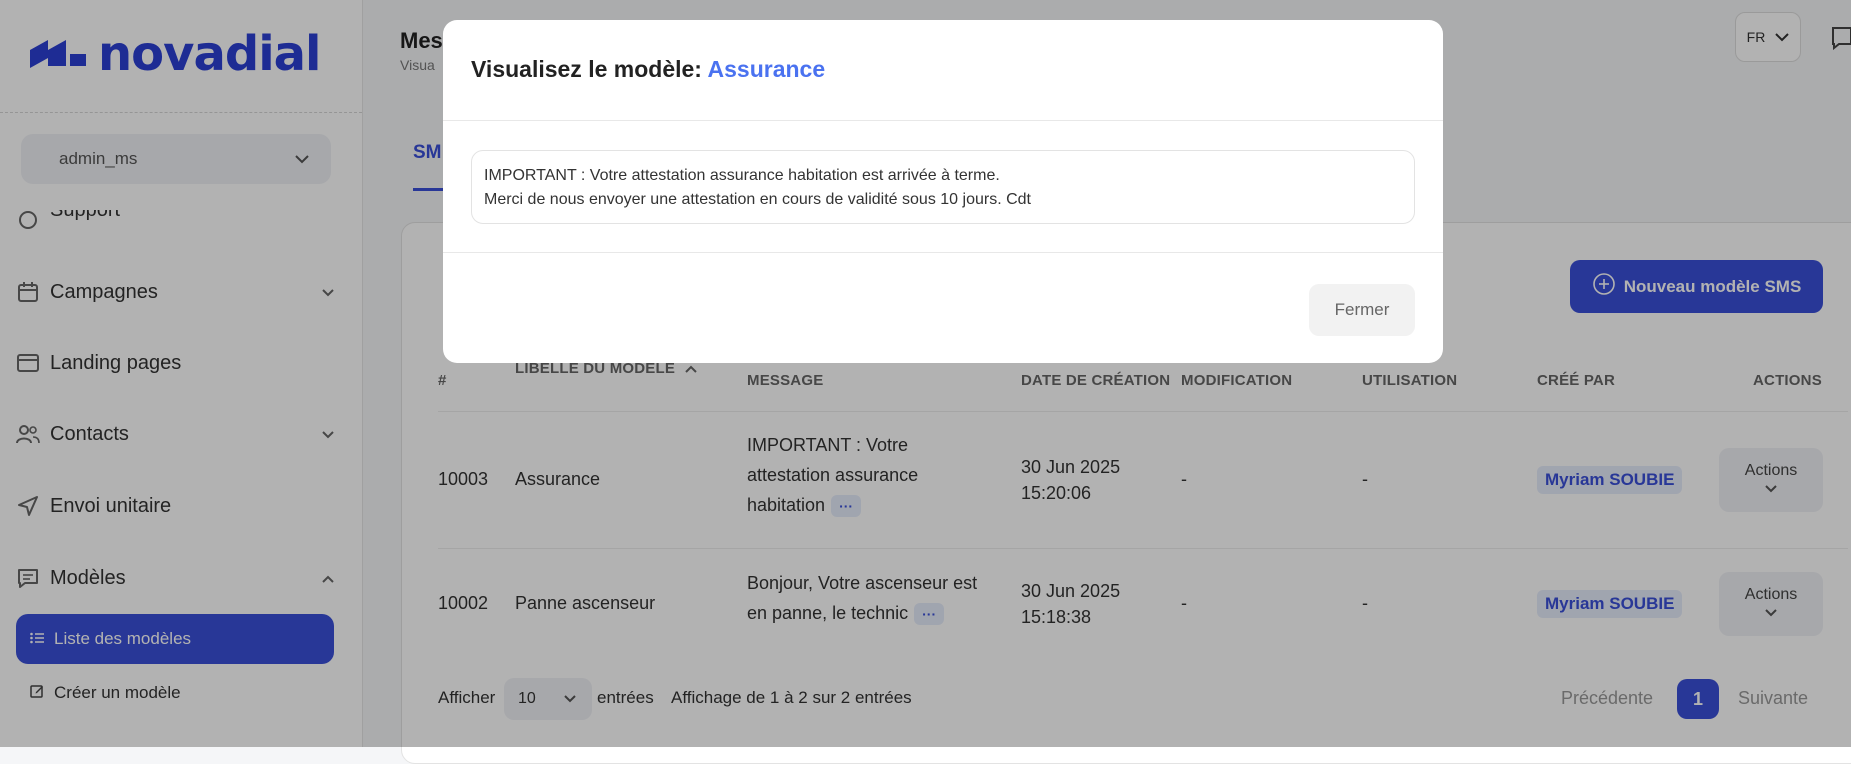  What do you see at coordinates (943, 70) in the screenshot?
I see `modal-header: Visualisez le modèle: Assurance` at bounding box center [943, 70].